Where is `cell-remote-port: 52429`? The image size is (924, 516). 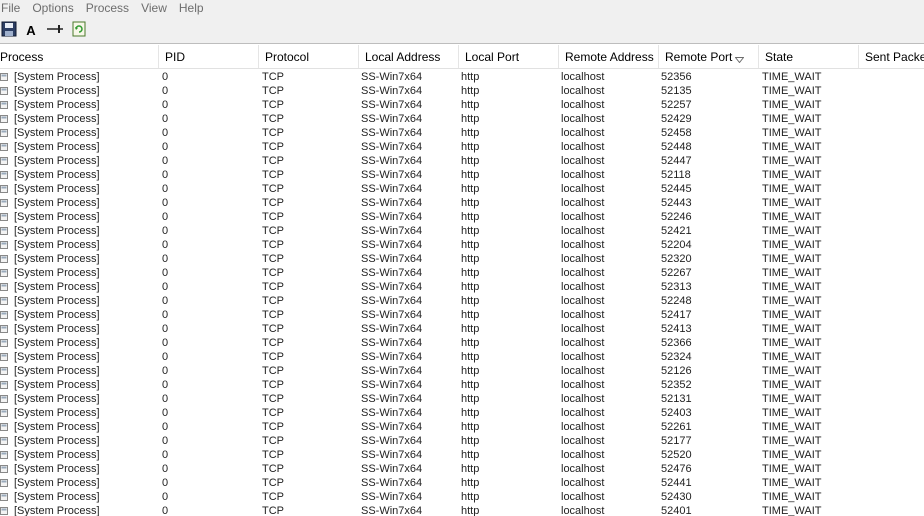
cell-remote-port: 52429 is located at coordinates (676, 119).